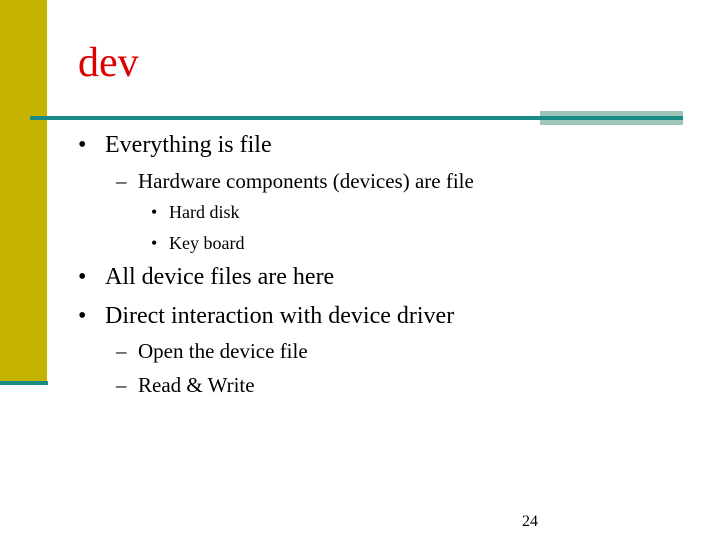  Describe the element at coordinates (280, 316) in the screenshot. I see `bullet-text: Direct interaction with device driver` at that location.